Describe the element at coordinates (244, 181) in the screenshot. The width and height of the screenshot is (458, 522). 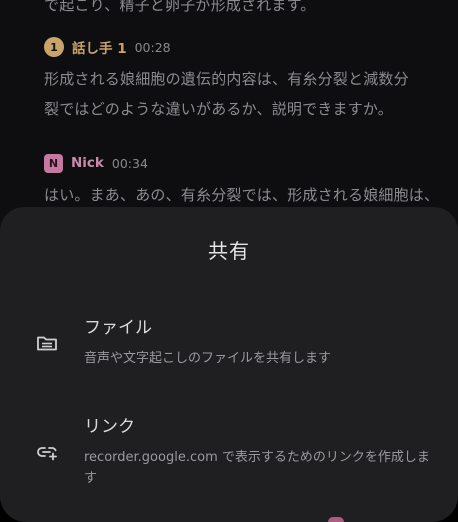
I see `transcript-entry-nick: N Nick 00:34 はい。まあ、あの、有糸分裂では、形成される娘細胞は、` at that location.